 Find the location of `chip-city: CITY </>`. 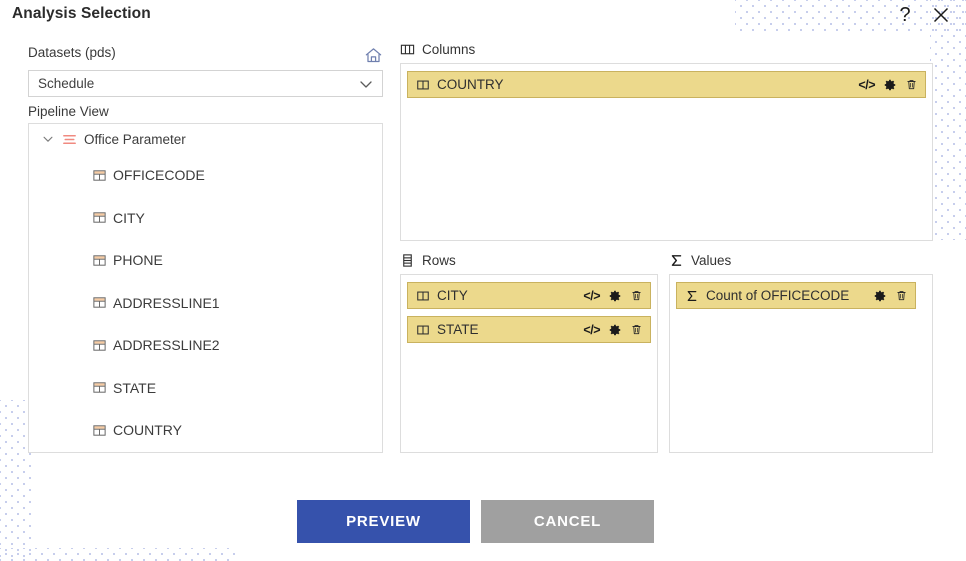

chip-city: CITY </> is located at coordinates (529, 295).